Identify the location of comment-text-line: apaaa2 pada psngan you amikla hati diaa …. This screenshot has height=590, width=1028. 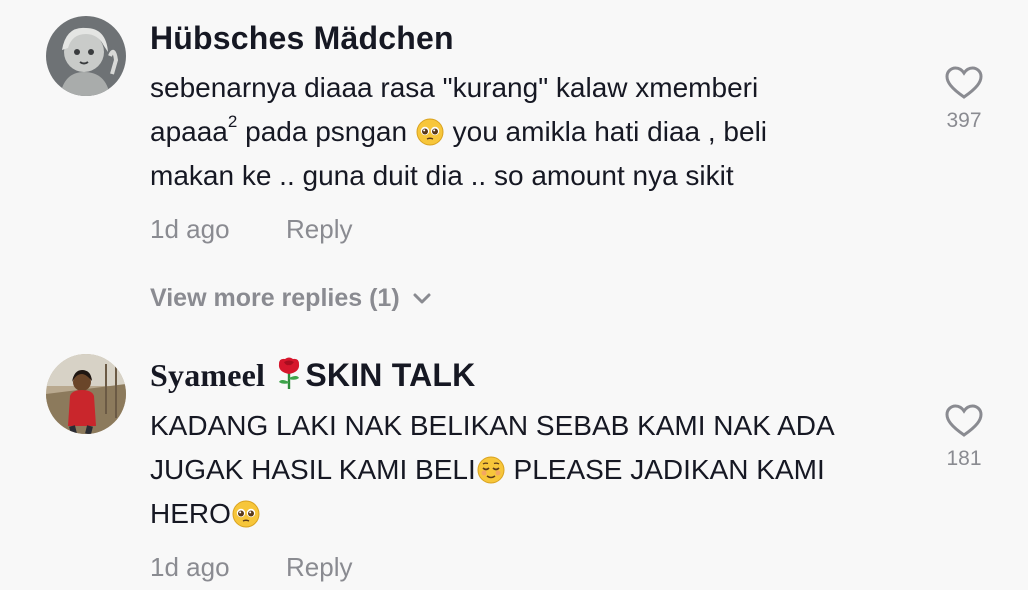
(530, 132).